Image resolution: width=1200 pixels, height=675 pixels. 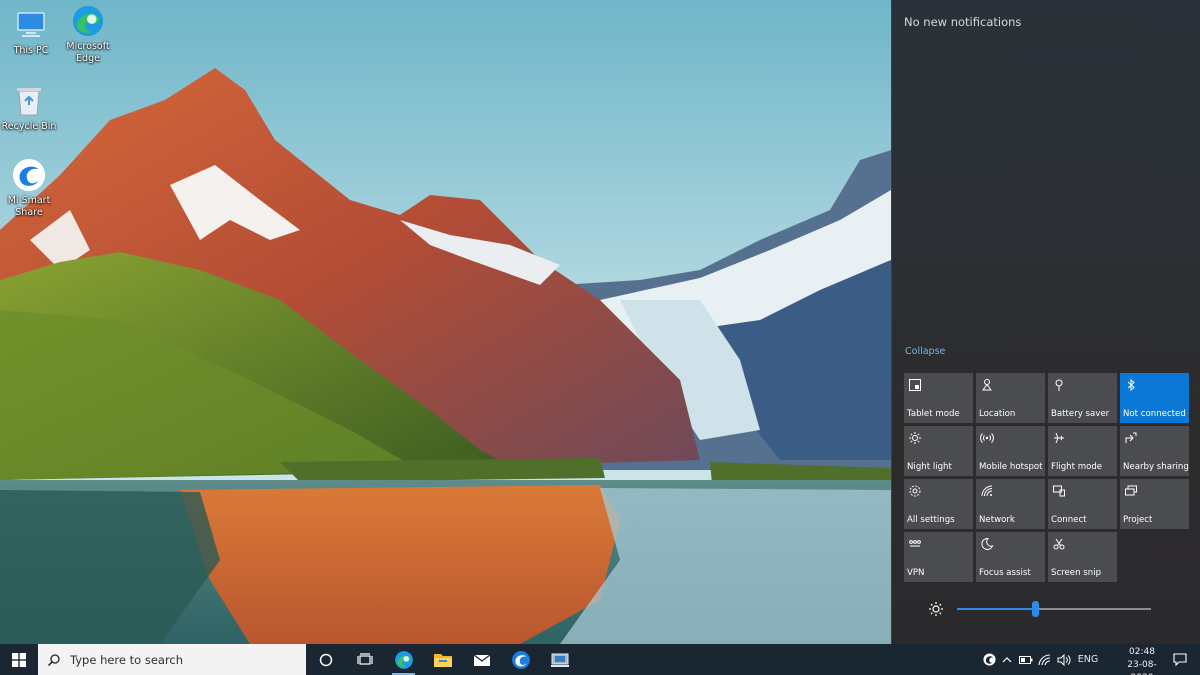 What do you see at coordinates (929, 467) in the screenshot?
I see `quick-action-label: Night light` at bounding box center [929, 467].